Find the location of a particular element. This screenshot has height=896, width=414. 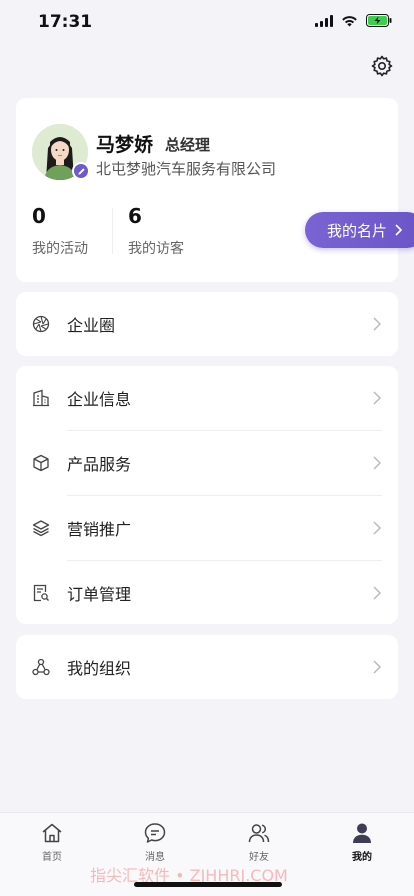

menu-item-marketing: 营销推广 is located at coordinates (207, 528).